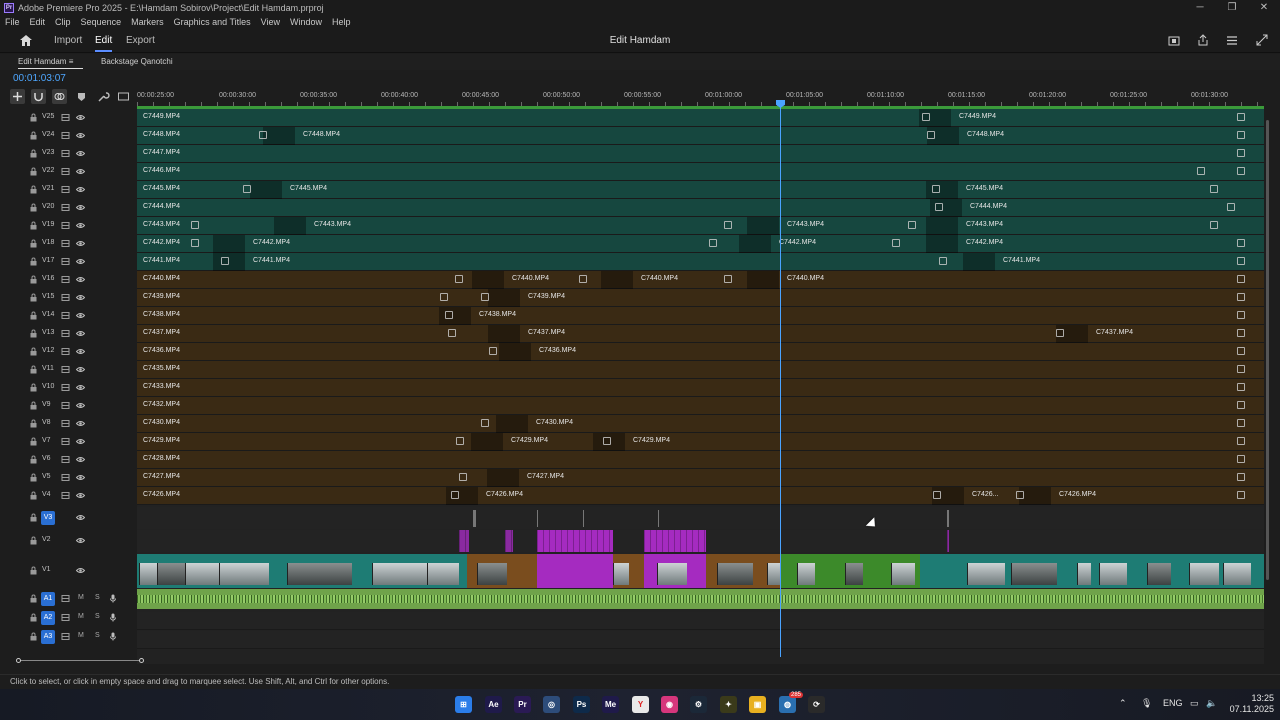 This screenshot has width=1280, height=720. Describe the element at coordinates (529, 440) in the screenshot. I see `clip-name: C7429.MP4` at that location.